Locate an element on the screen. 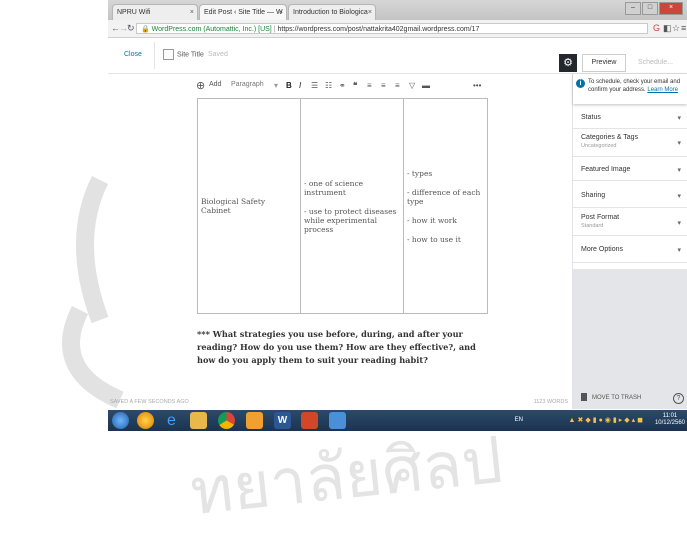 Image resolution: width=687 pixels, height=543 pixels. gear-icon: ⚙ is located at coordinates (568, 63).